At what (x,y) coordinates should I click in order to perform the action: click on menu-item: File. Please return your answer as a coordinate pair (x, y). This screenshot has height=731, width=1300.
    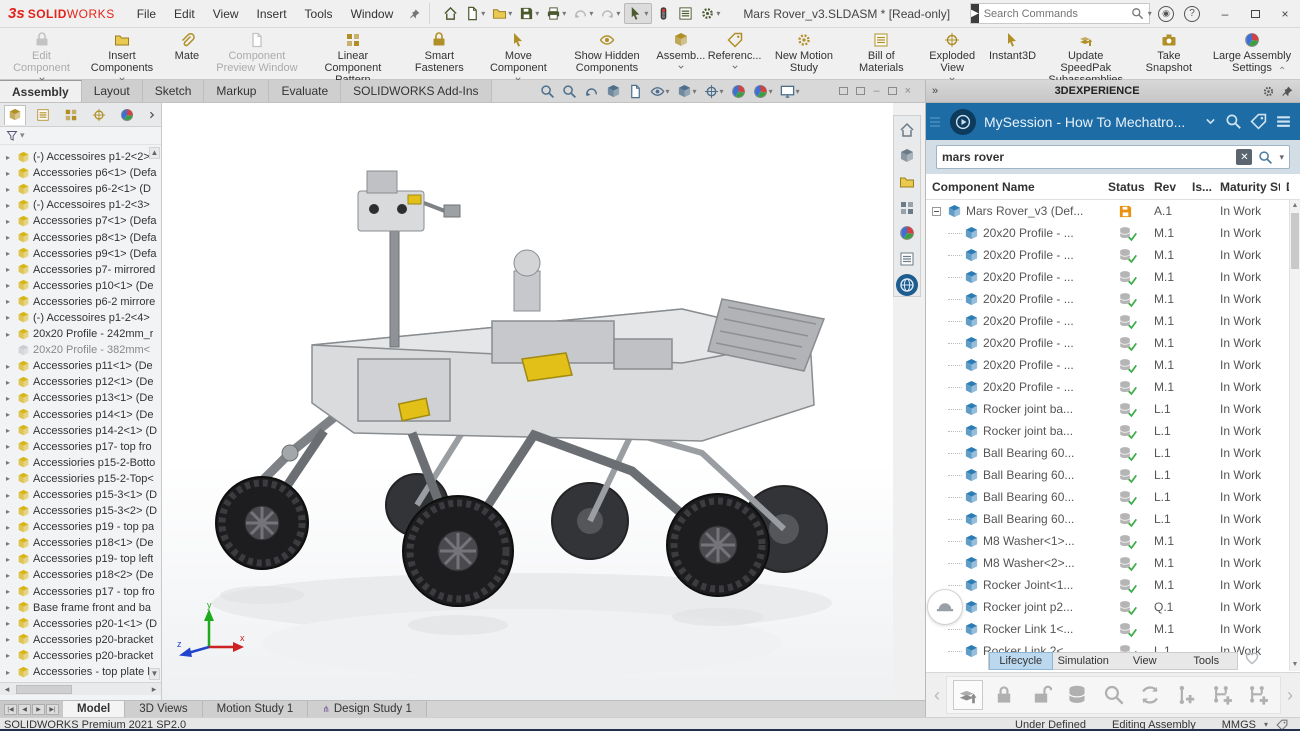
    Looking at the image, I should click on (146, 14).